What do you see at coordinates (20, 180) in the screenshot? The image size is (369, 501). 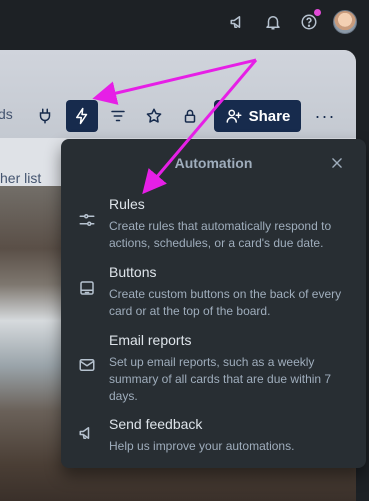 I see `list-tab-text: her list` at bounding box center [20, 180].